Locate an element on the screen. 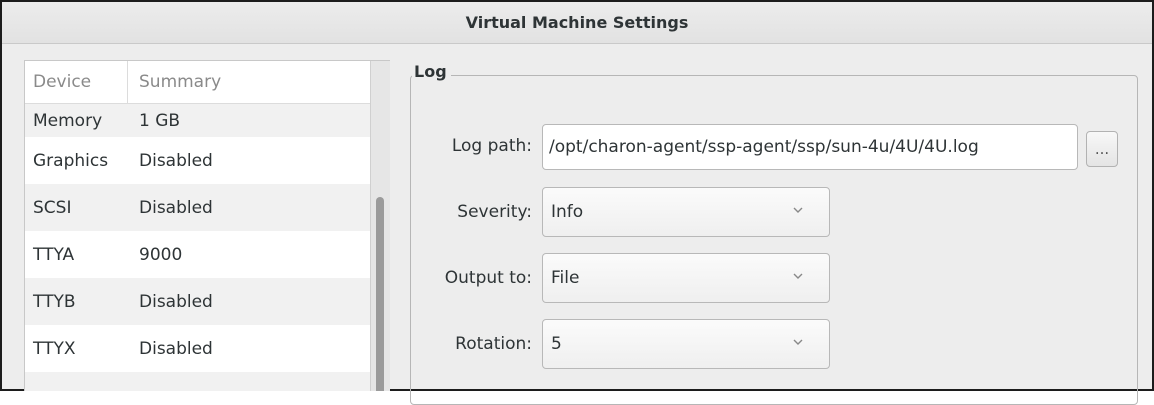 This screenshot has height=405, width=1154. device-name: Graphics is located at coordinates (71, 160).